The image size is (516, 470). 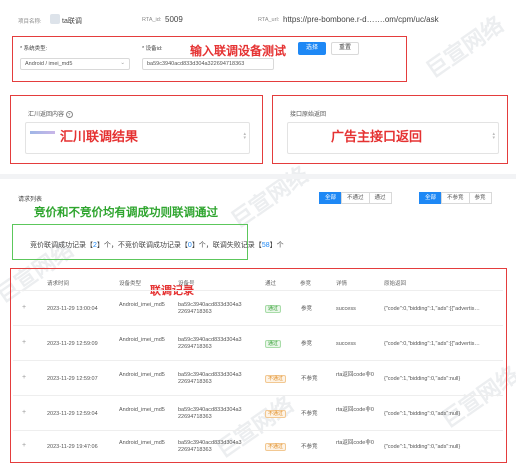 I want to click on row-time: 2023-11-29 12:59:09, so click(x=72, y=344).